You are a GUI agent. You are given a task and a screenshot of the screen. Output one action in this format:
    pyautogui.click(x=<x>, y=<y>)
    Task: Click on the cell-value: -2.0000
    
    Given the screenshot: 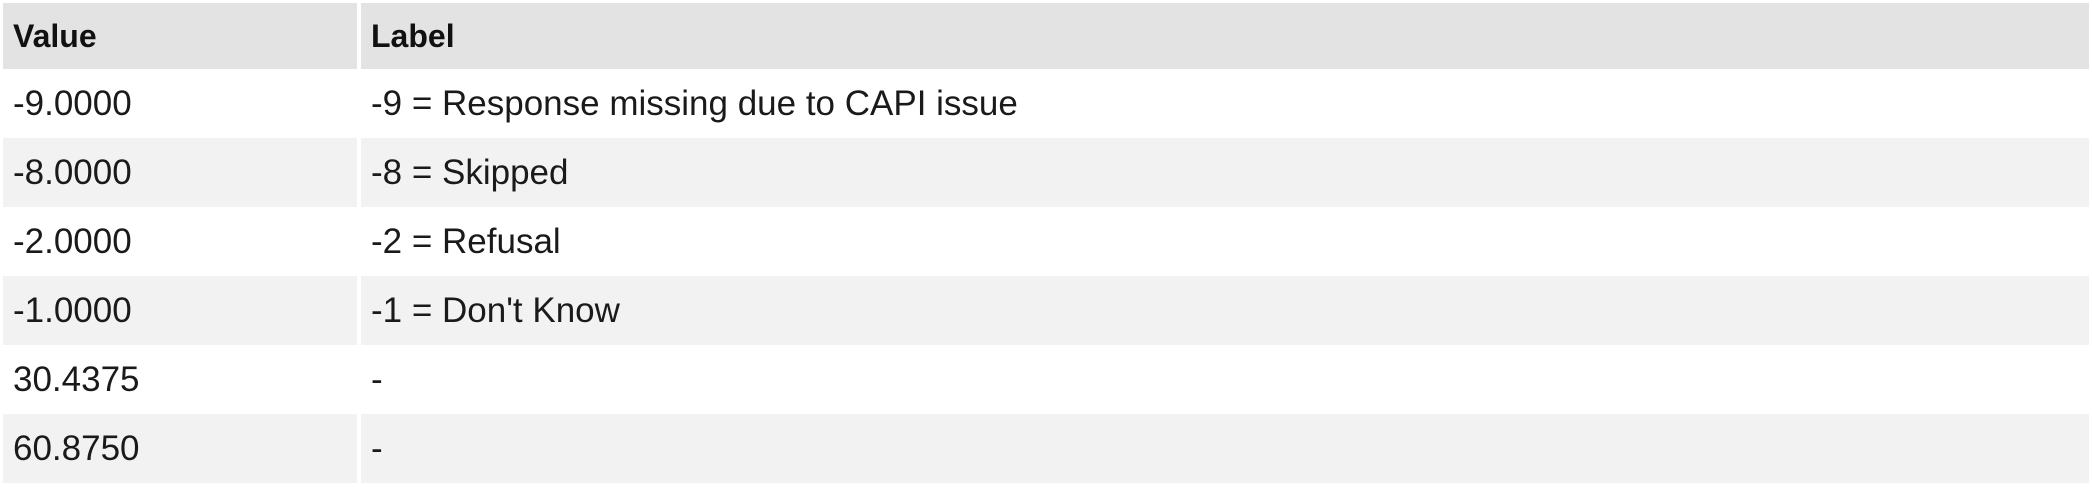 What is the action you would take?
    pyautogui.click(x=182, y=241)
    